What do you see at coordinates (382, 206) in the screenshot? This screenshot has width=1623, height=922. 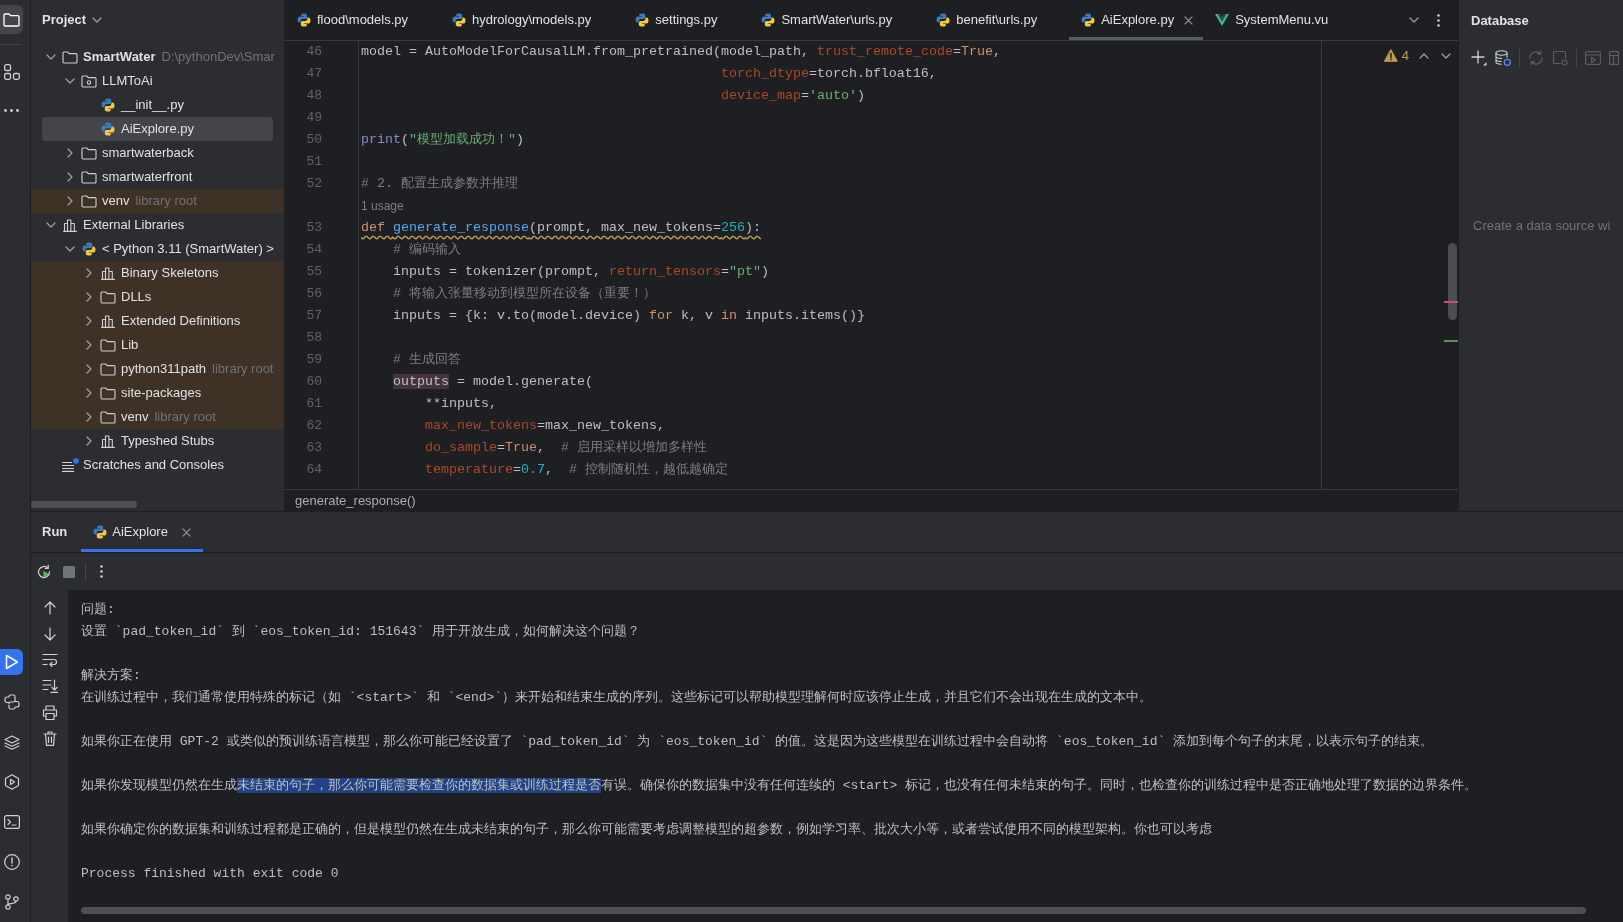 I see `usage-hint: 1 usage` at bounding box center [382, 206].